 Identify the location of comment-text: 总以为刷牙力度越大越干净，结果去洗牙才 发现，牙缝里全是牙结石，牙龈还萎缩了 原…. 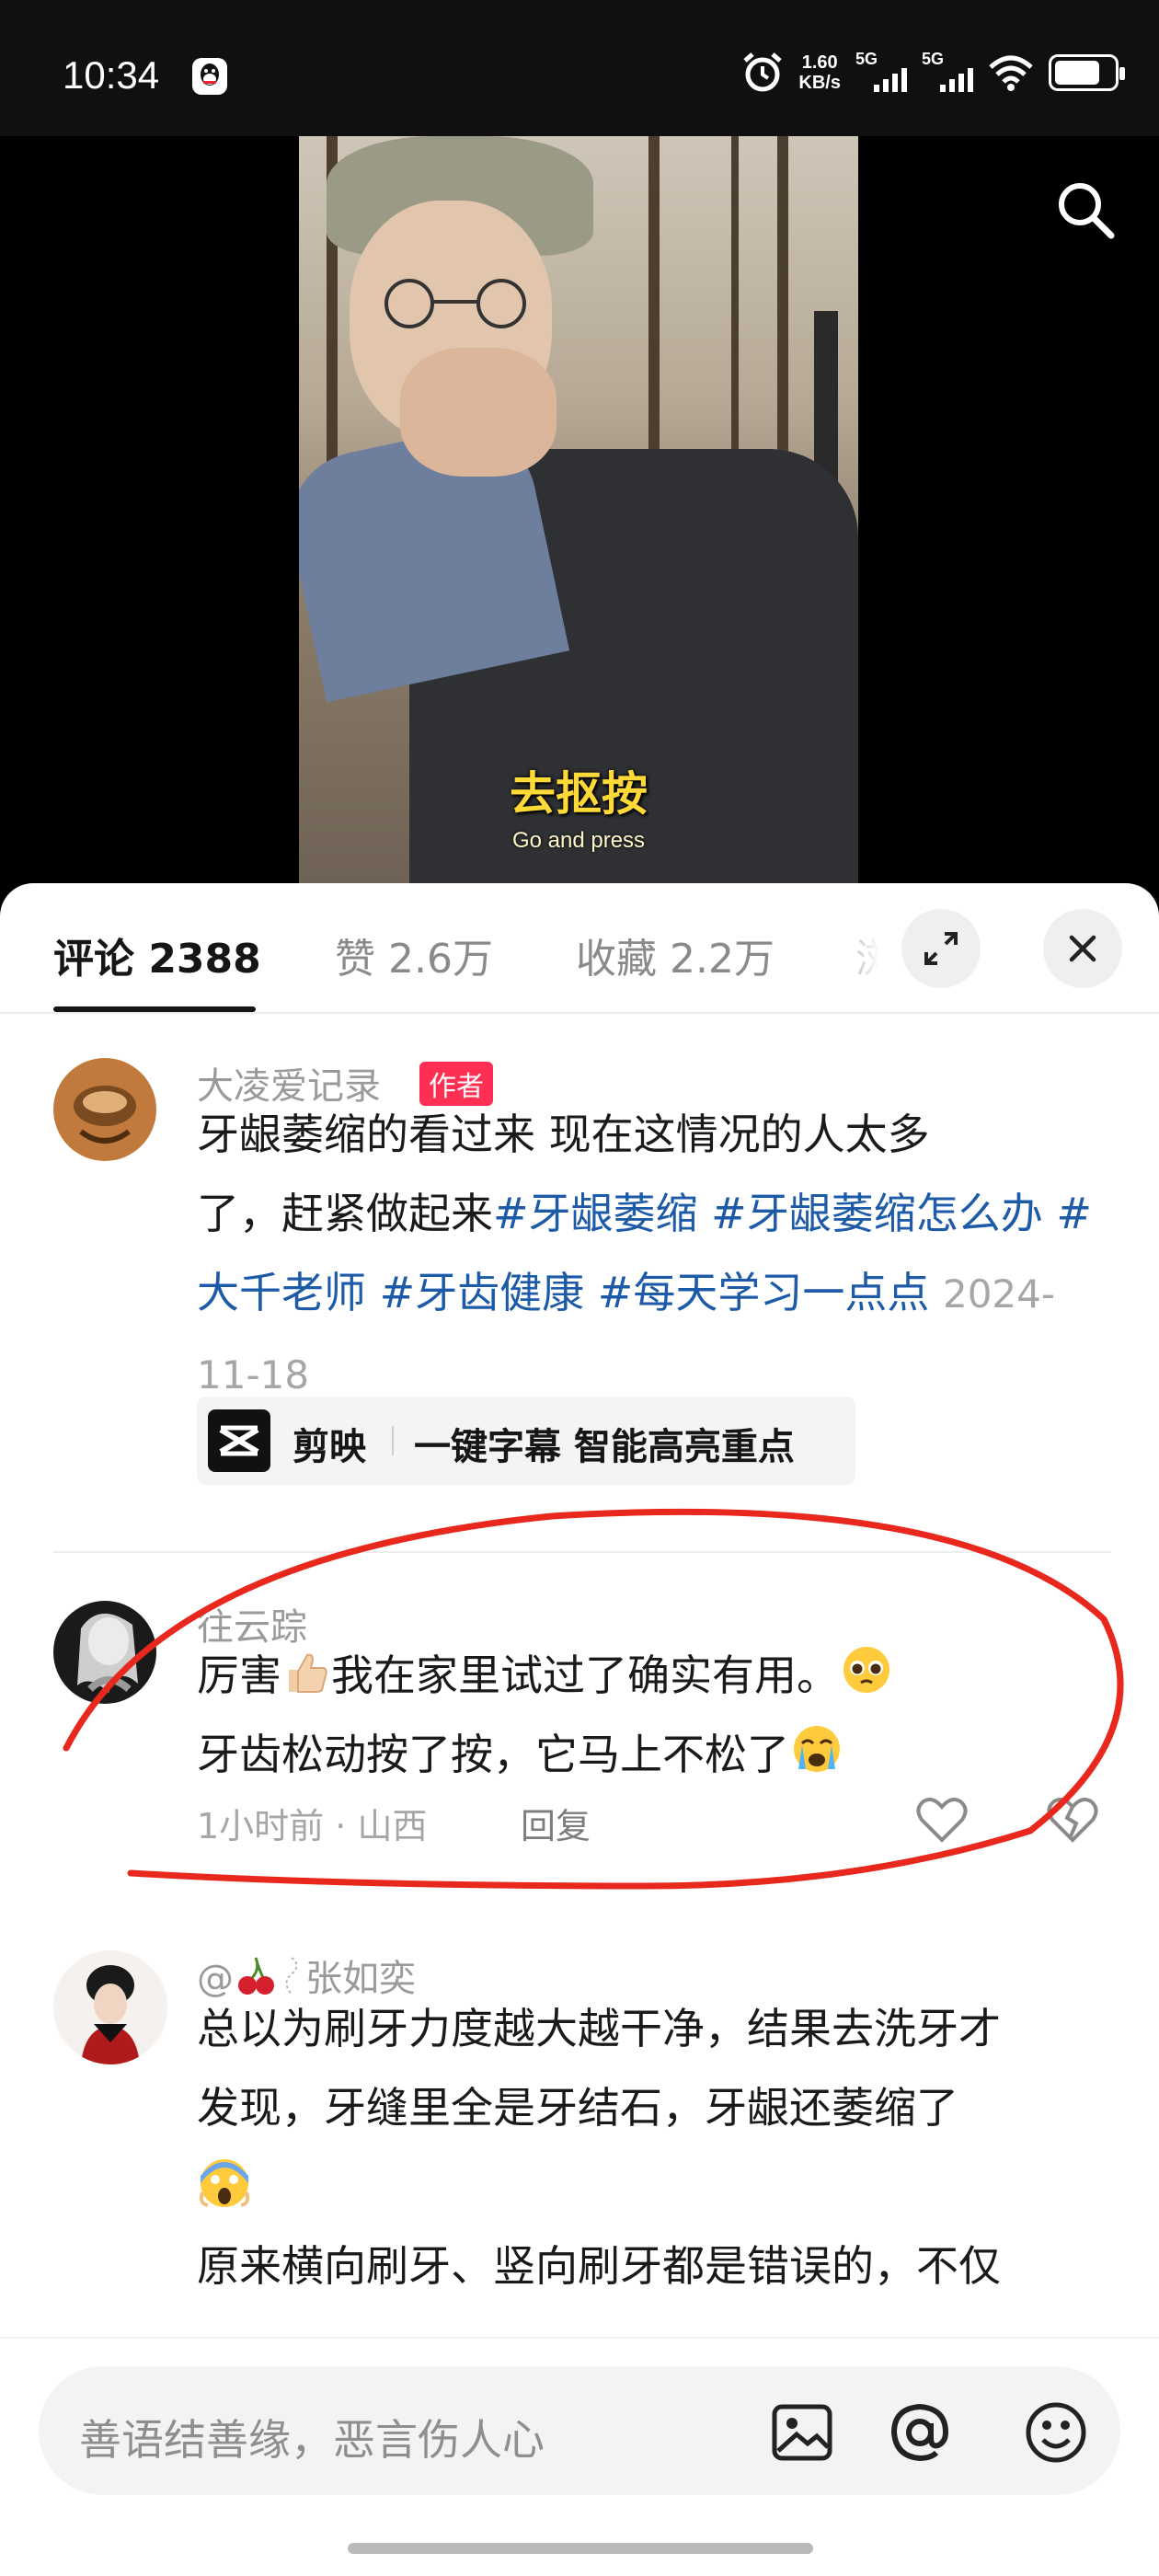
(599, 2147).